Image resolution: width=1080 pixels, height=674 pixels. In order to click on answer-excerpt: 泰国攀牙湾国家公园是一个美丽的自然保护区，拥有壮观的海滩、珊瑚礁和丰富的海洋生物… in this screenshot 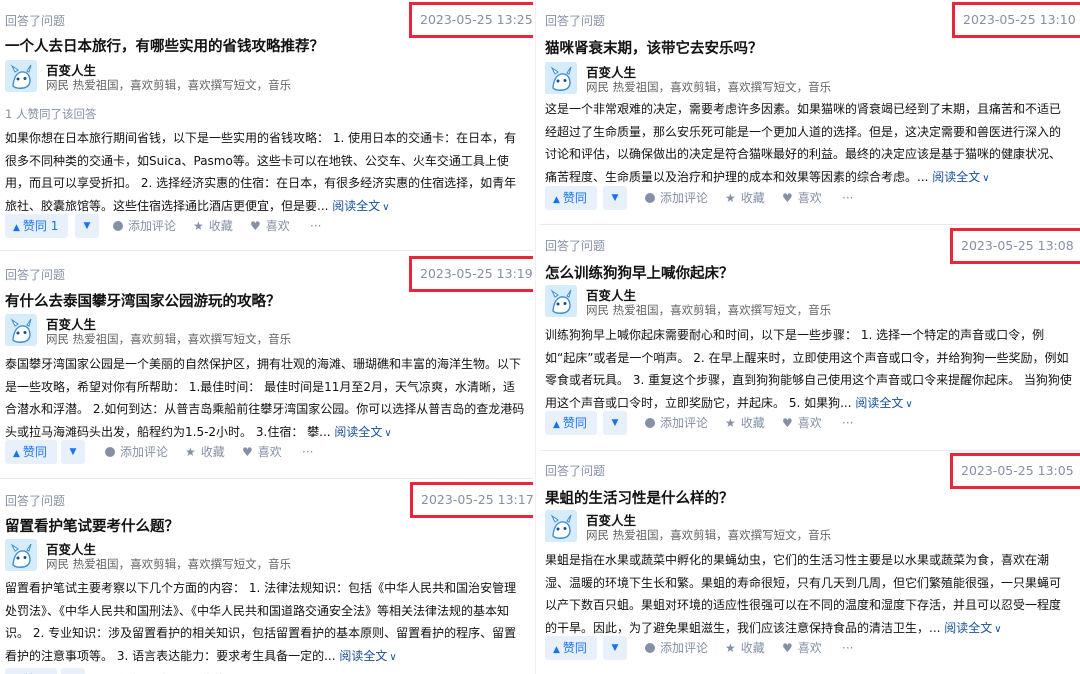, I will do `click(265, 399)`.